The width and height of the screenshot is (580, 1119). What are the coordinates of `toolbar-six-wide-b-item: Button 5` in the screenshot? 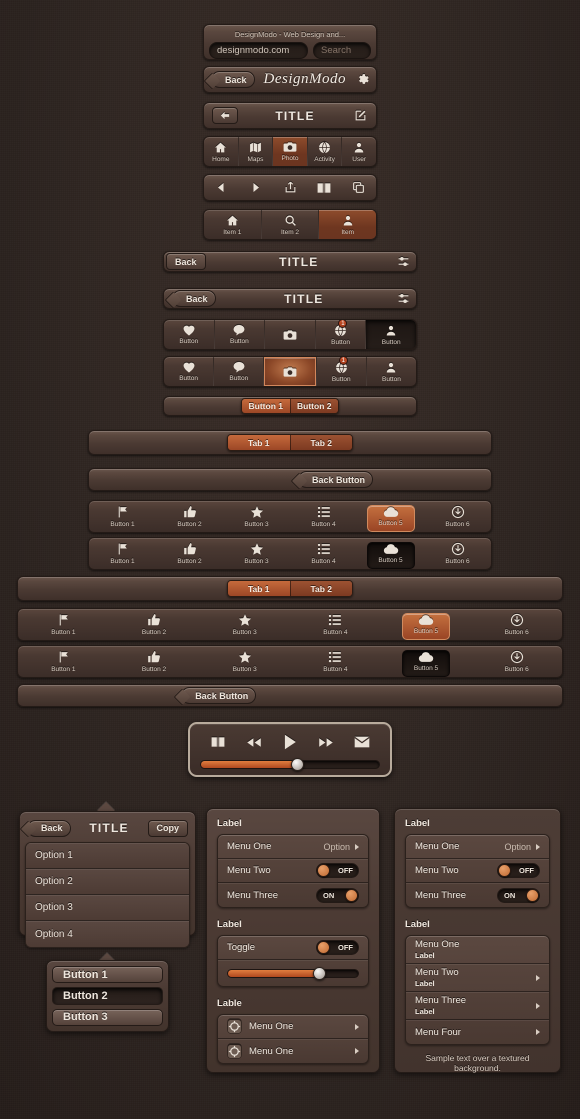 It's located at (426, 661).